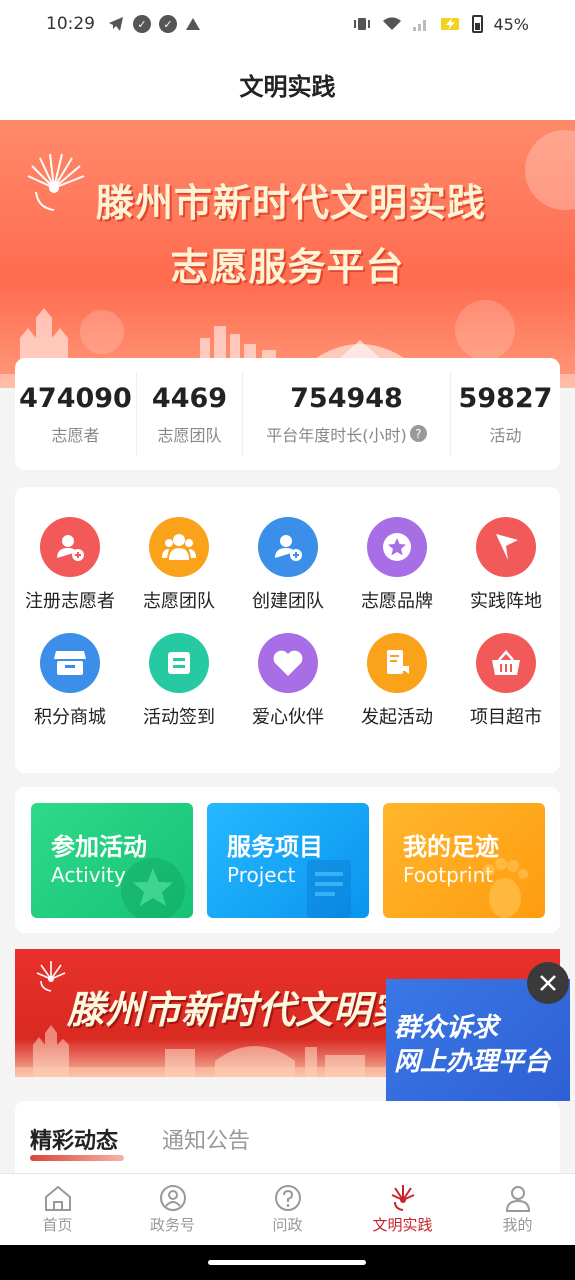  I want to click on stat-value: 4469, so click(189, 398).